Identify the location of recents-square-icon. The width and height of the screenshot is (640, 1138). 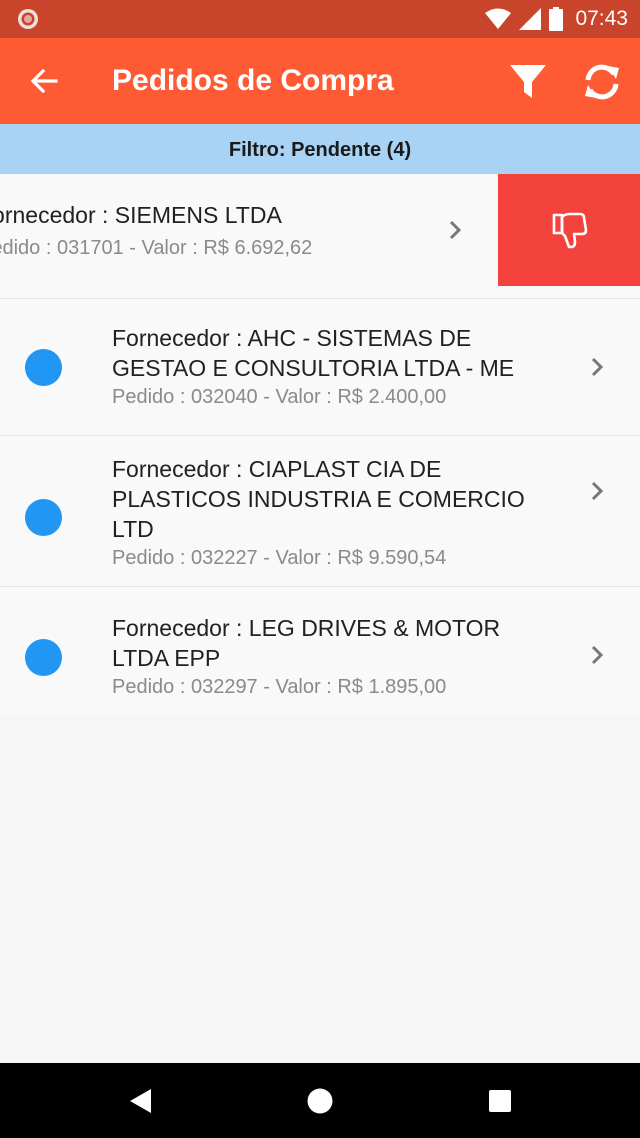
(500, 1101).